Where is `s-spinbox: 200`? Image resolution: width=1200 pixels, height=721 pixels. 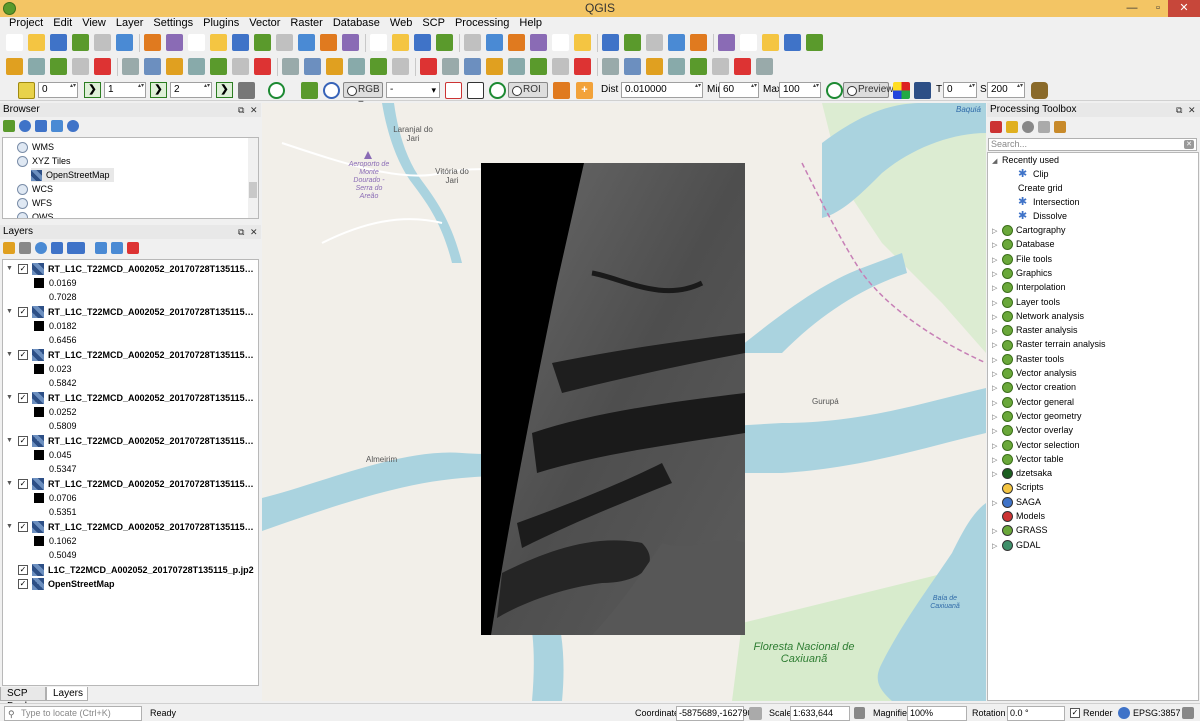 s-spinbox: 200 is located at coordinates (1006, 90).